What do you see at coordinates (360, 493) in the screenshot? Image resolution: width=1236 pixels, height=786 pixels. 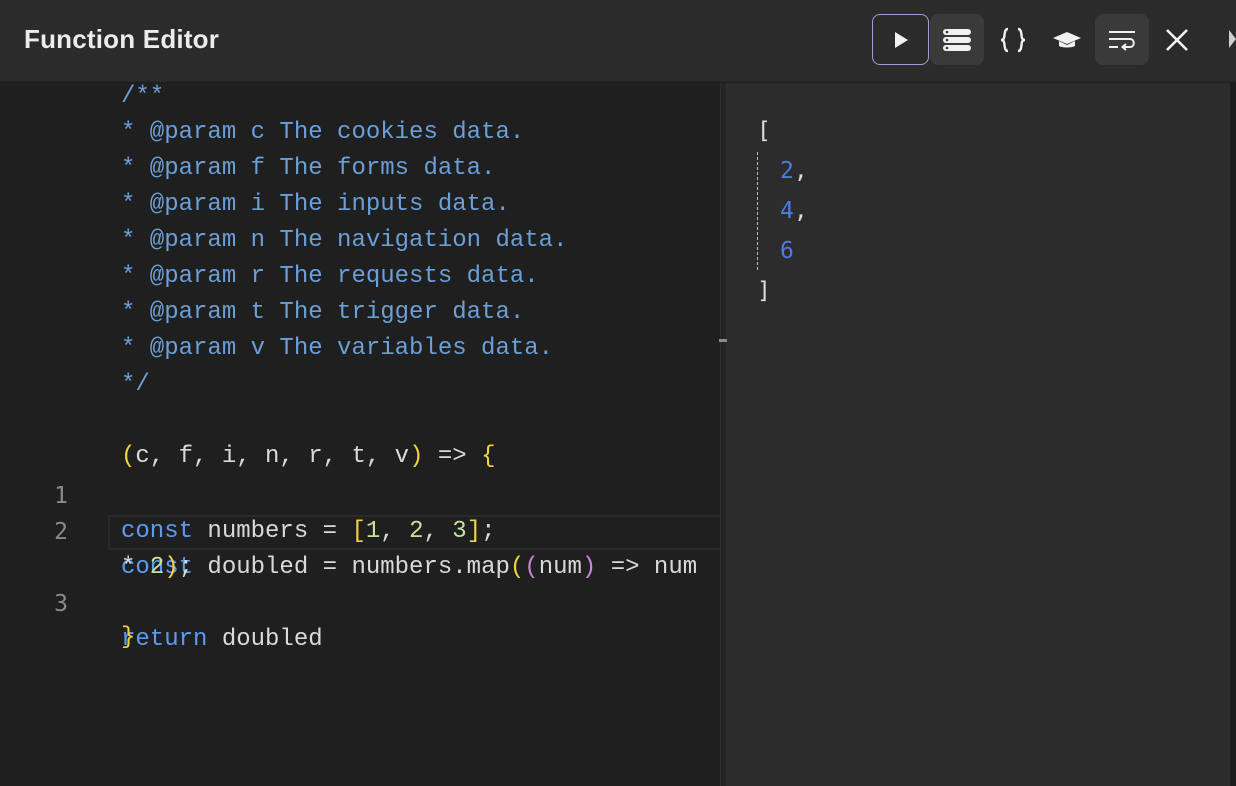 I see `code-line-1: 1 const numbers = [1, 2, 3];` at bounding box center [360, 493].